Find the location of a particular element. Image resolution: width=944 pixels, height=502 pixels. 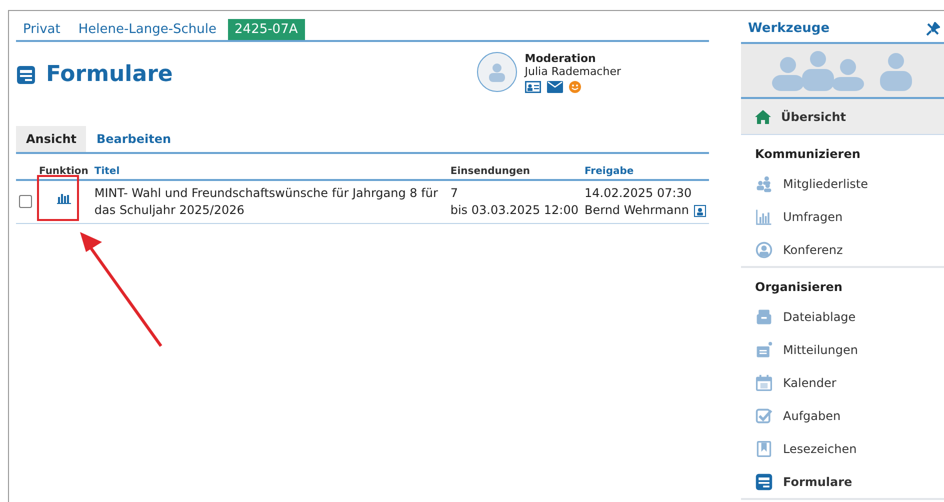

breadcrumb-link: Helene-Lange-Schule is located at coordinates (147, 29).